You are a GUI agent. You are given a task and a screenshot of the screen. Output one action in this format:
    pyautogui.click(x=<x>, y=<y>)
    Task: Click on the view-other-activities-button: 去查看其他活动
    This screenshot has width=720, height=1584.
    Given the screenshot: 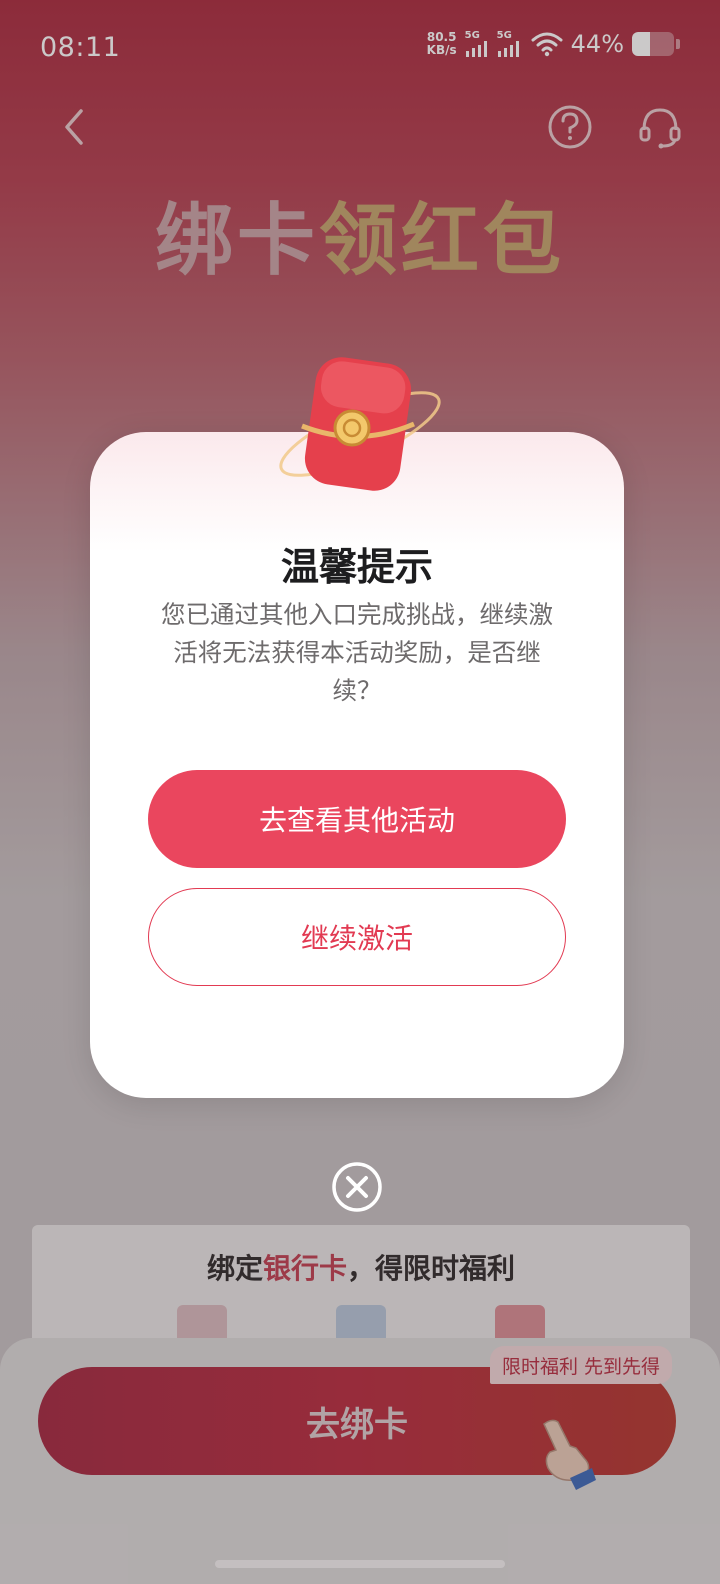 What is the action you would take?
    pyautogui.click(x=357, y=819)
    